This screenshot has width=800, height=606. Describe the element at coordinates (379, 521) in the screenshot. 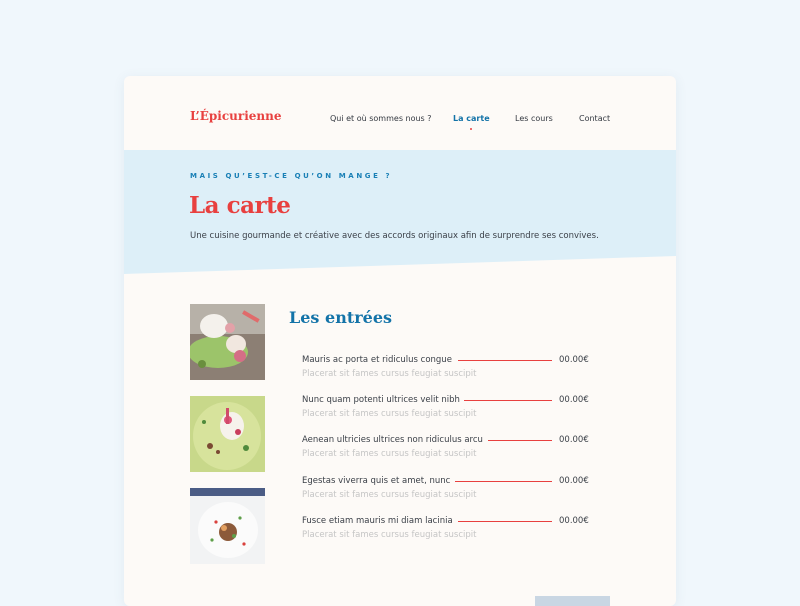

I see `menu-item-name: Fusce etiam mauris mi diam lacinia` at that location.